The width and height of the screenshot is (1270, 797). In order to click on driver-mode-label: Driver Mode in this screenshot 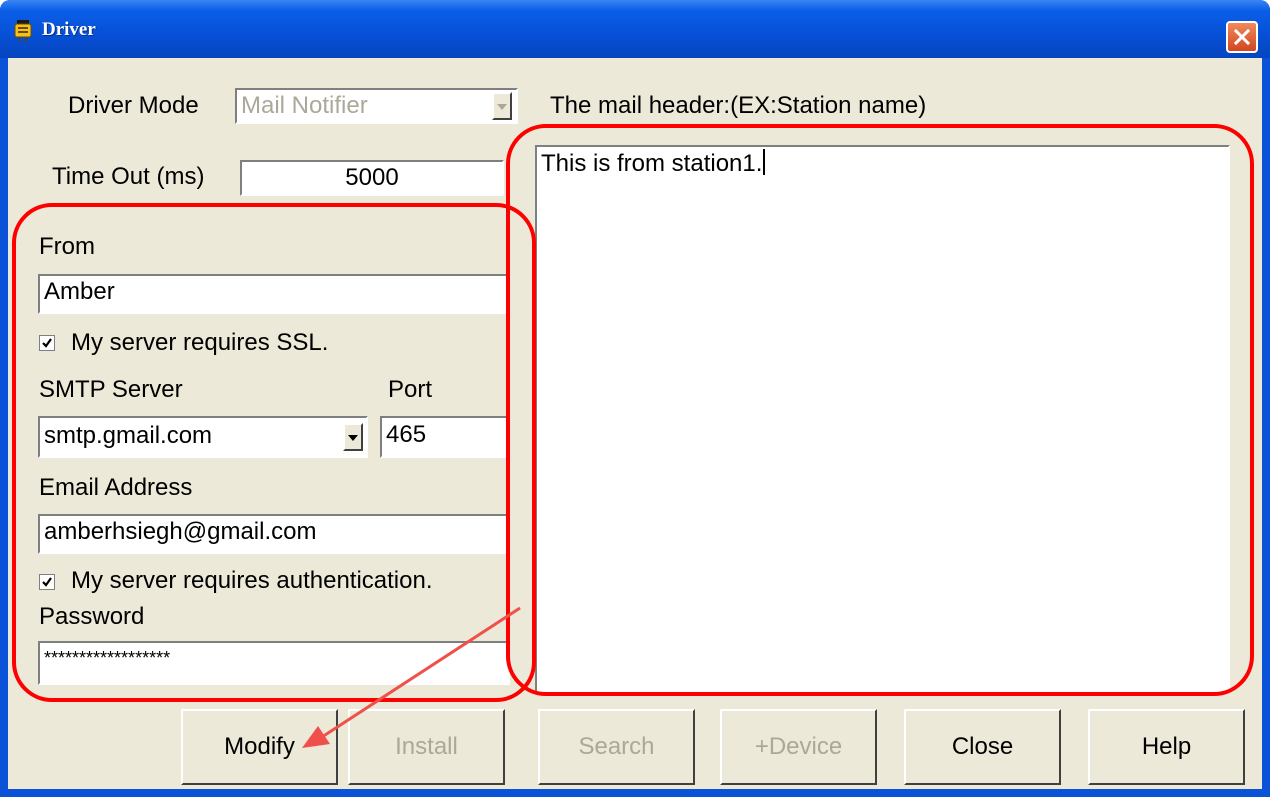, I will do `click(133, 105)`.